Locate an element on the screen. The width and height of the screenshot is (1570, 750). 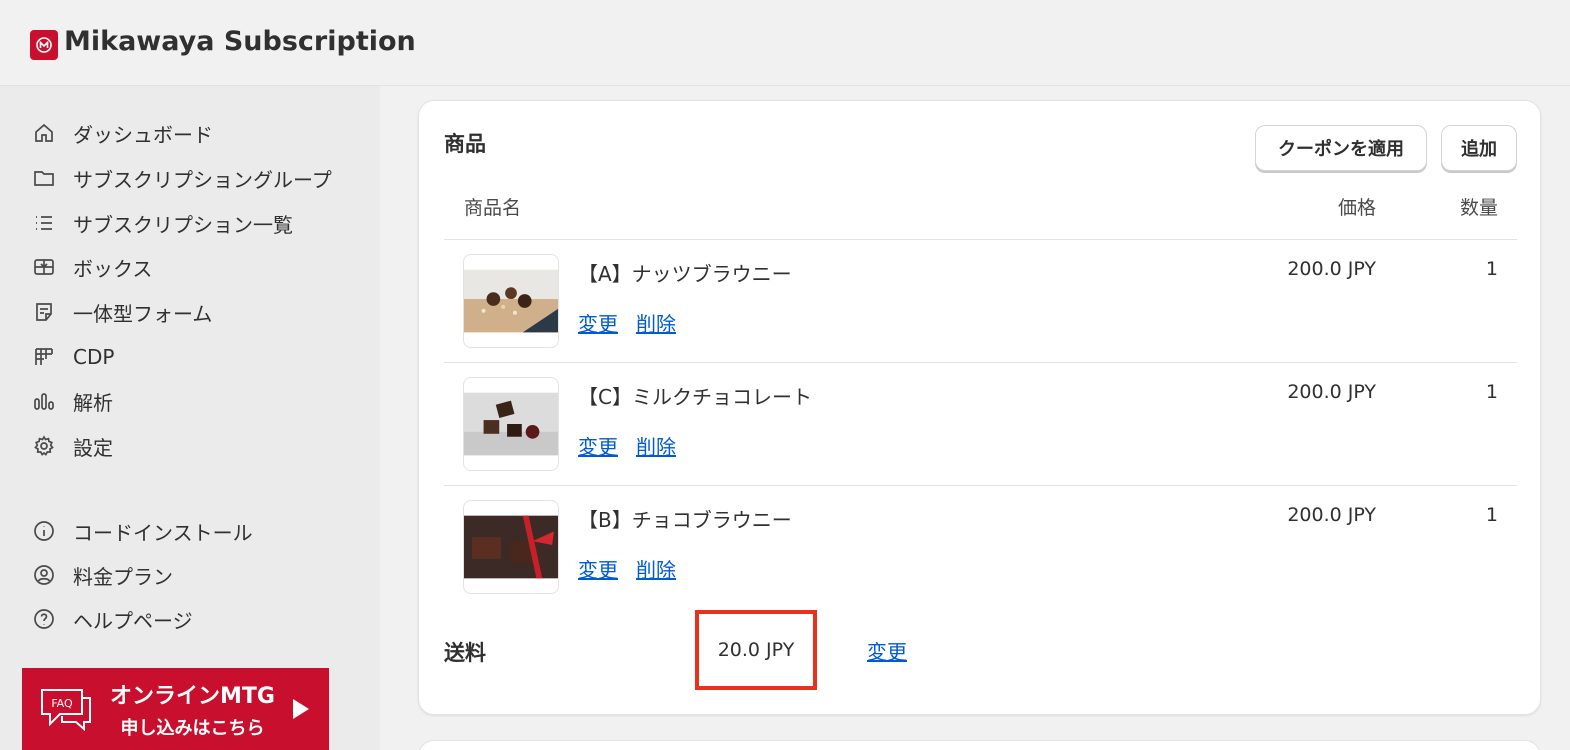
column-header-price: 価格 is located at coordinates (1356, 208).